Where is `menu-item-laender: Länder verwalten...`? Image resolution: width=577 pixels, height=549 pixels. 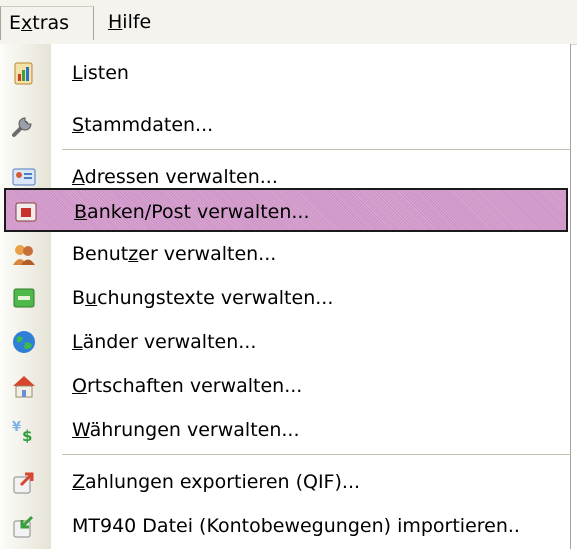 menu-item-laender: Länder verwalten... is located at coordinates (285, 342).